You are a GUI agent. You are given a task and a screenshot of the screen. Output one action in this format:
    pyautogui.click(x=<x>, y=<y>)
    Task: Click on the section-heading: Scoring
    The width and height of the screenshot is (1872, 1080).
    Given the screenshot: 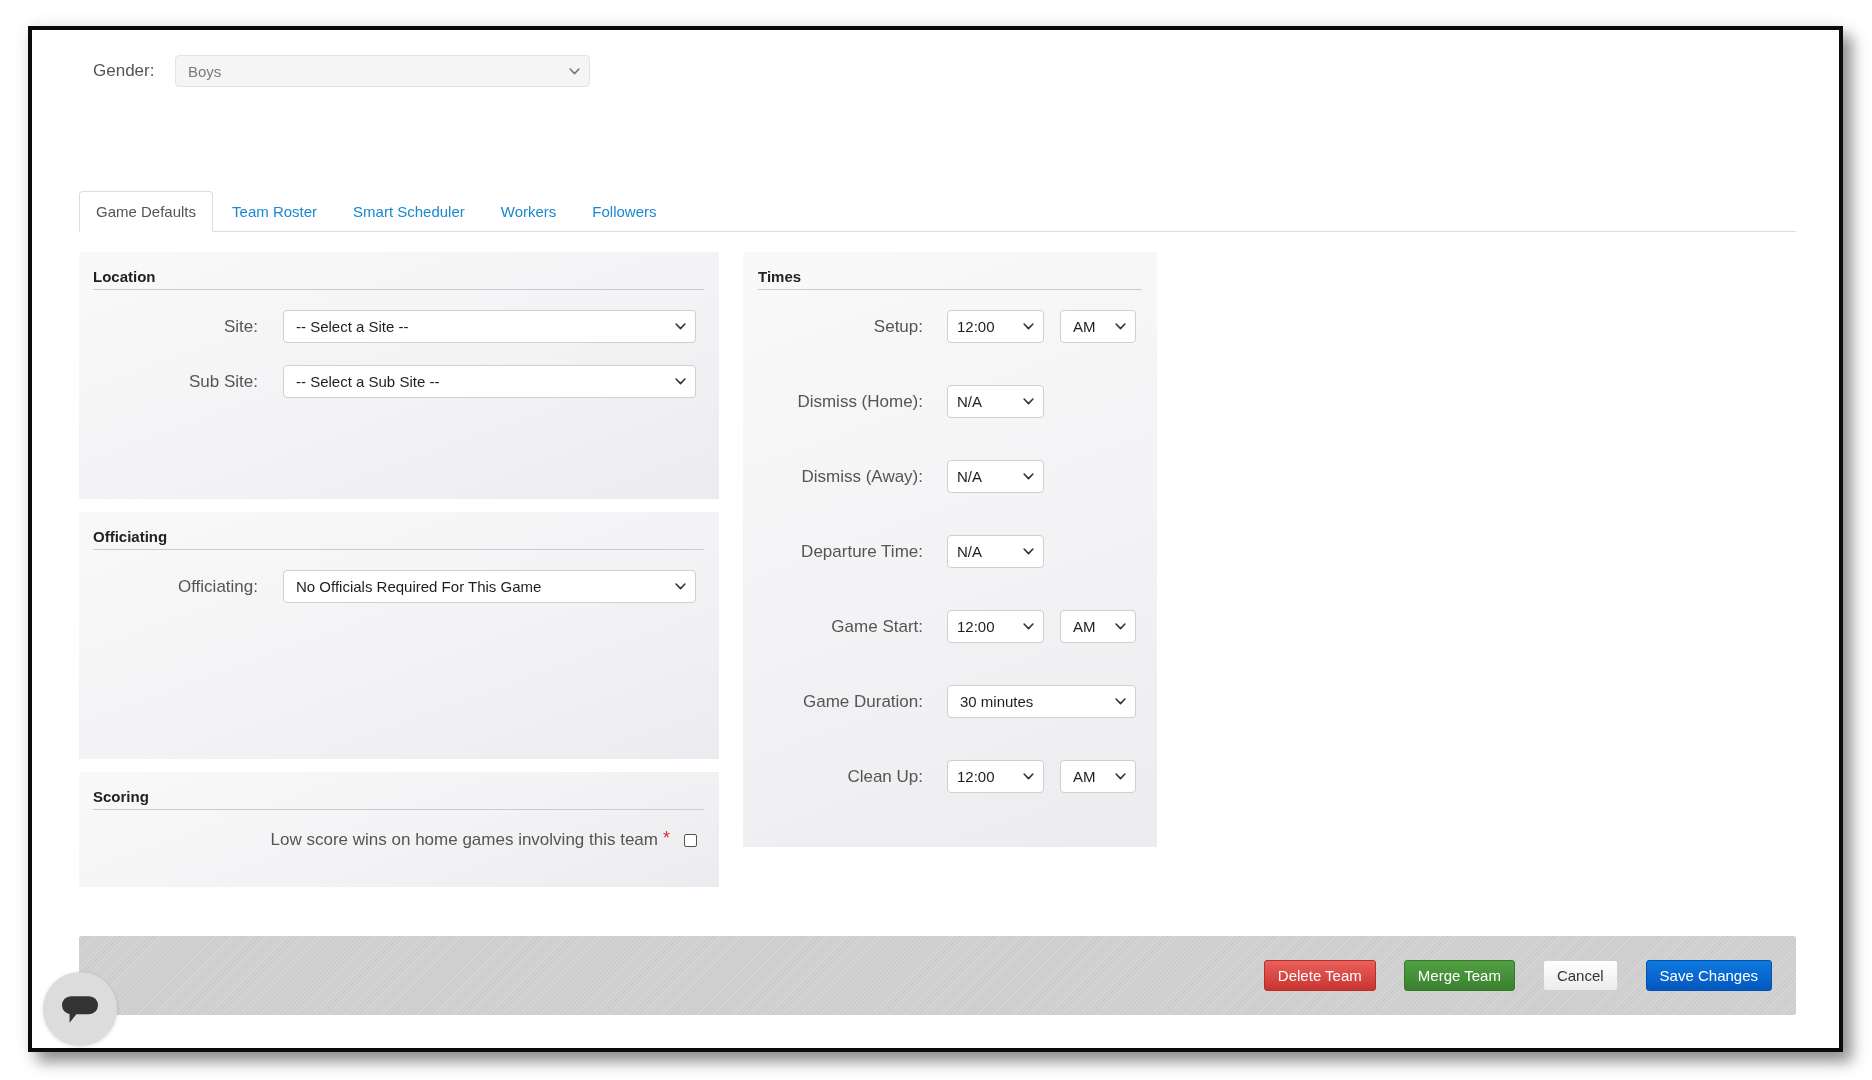 What is the action you would take?
    pyautogui.click(x=398, y=799)
    